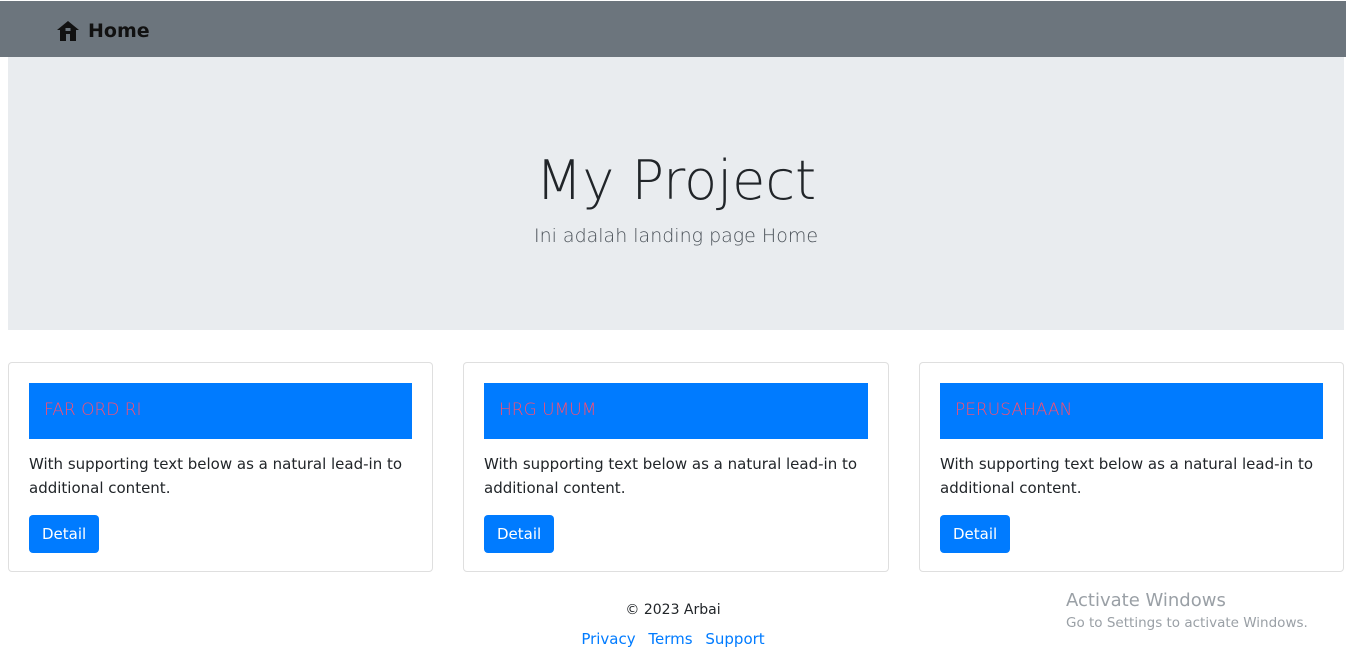 The width and height of the screenshot is (1346, 660). What do you see at coordinates (734, 639) in the screenshot?
I see `footer-link-support: Support` at bounding box center [734, 639].